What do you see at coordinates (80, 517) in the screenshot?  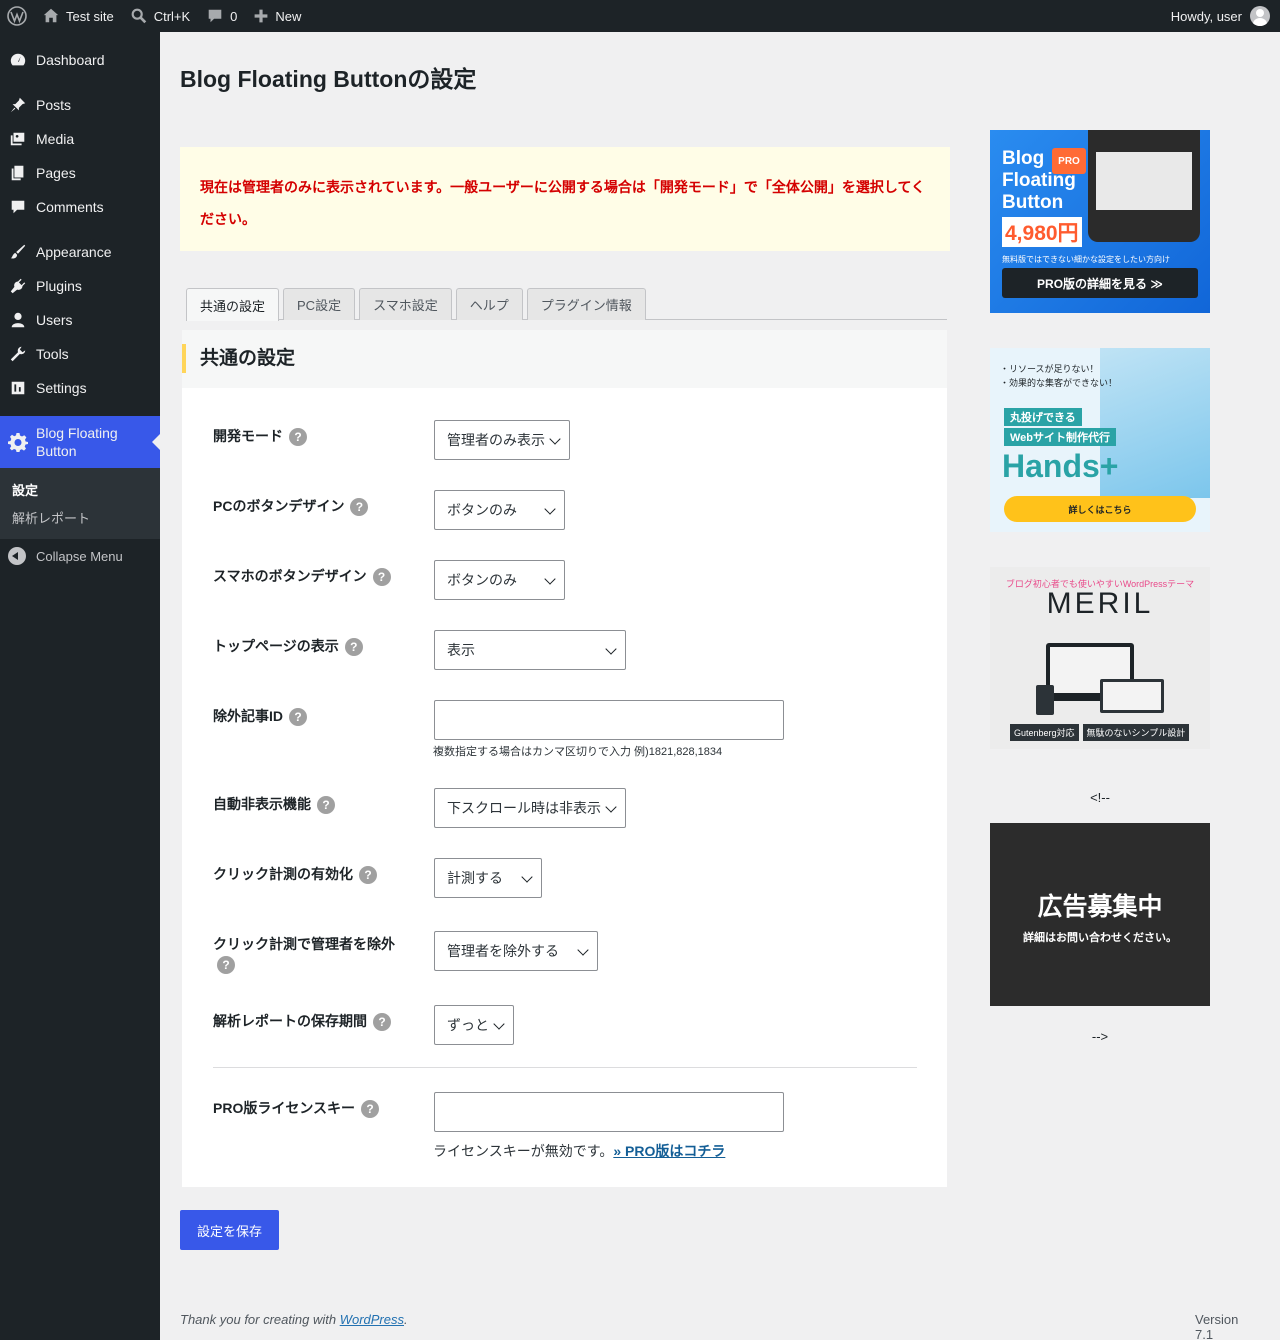 I see `submenu-item-report: 解析レポート` at bounding box center [80, 517].